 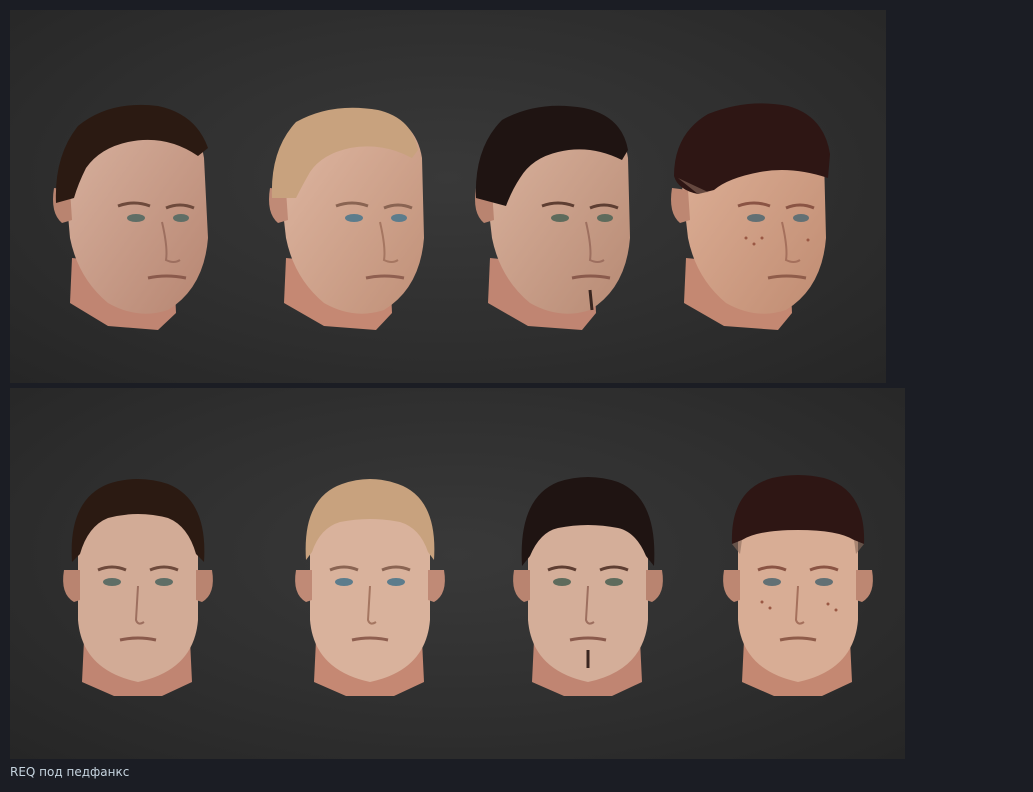 What do you see at coordinates (70, 772) in the screenshot?
I see `post-caption: REQ под педфанкс` at bounding box center [70, 772].